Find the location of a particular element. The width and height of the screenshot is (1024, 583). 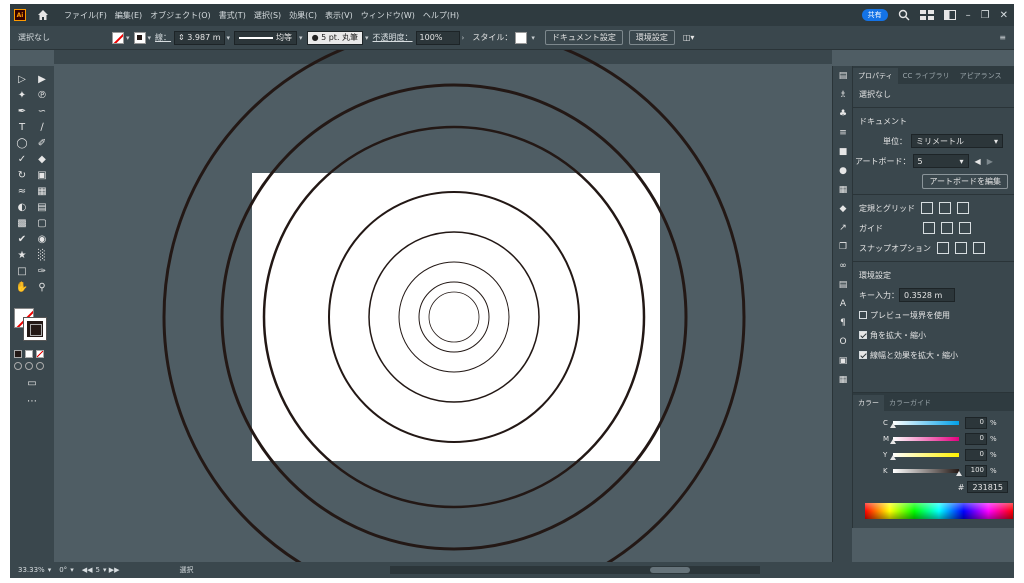

channel-value: 100 is located at coordinates (976, 471).